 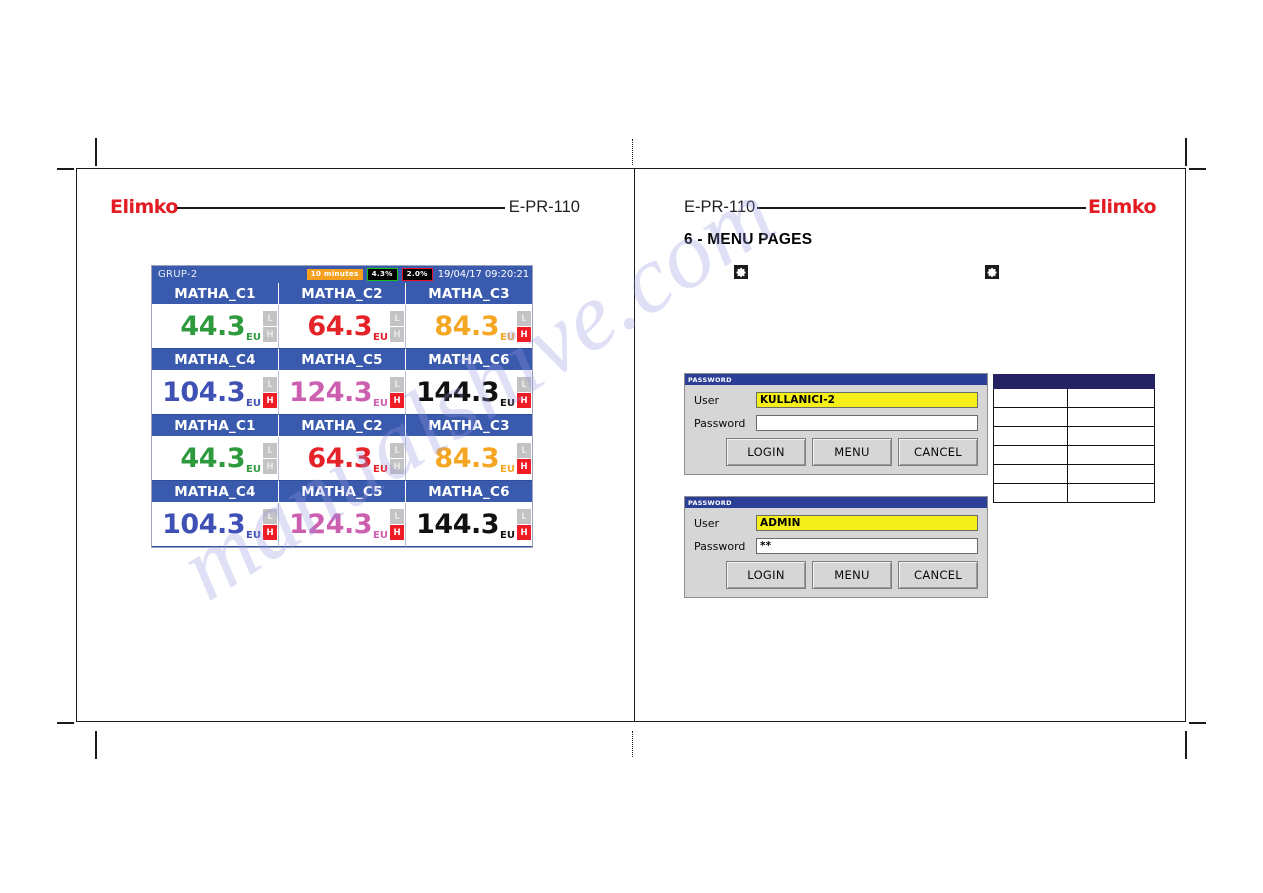 I want to click on page-spine, so click(x=635, y=445).